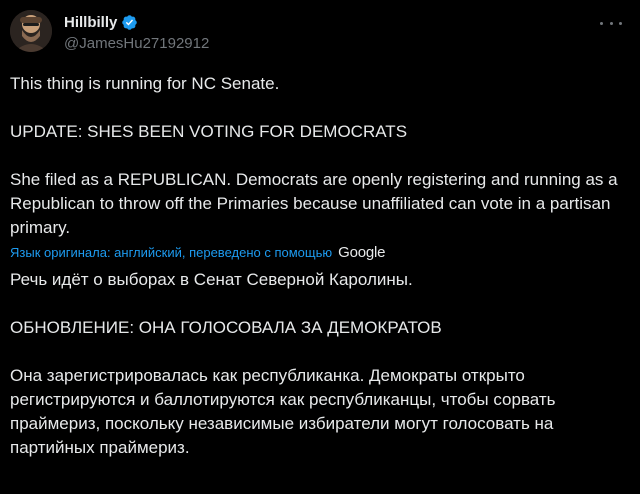 Image resolution: width=640 pixels, height=494 pixels. I want to click on display-row: Hillbilly, so click(136, 22).